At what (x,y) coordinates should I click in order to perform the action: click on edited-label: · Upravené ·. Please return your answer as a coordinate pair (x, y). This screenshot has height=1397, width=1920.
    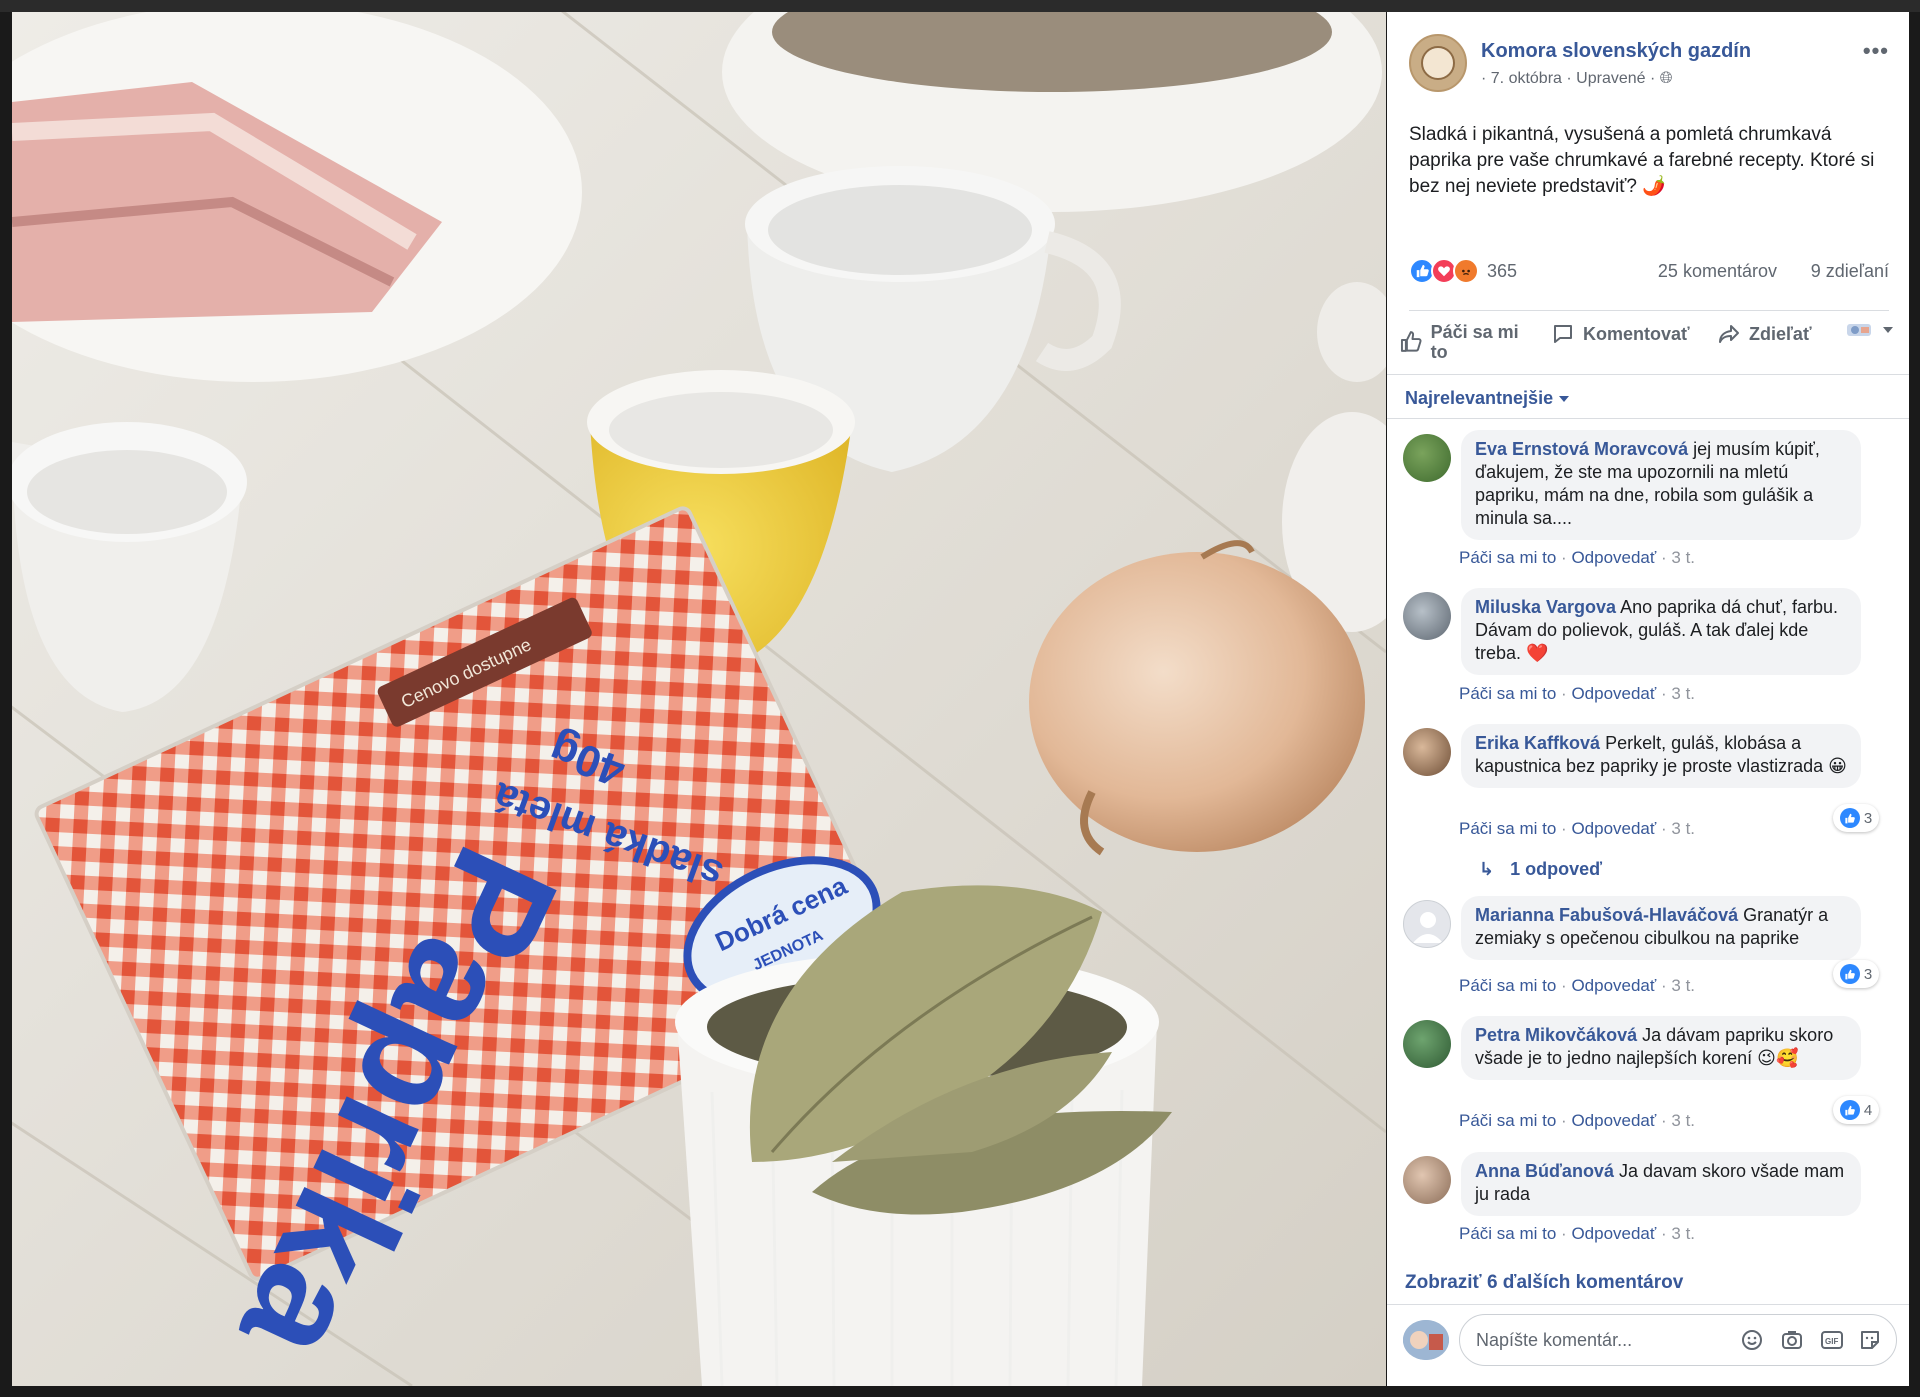
    Looking at the image, I should click on (1610, 78).